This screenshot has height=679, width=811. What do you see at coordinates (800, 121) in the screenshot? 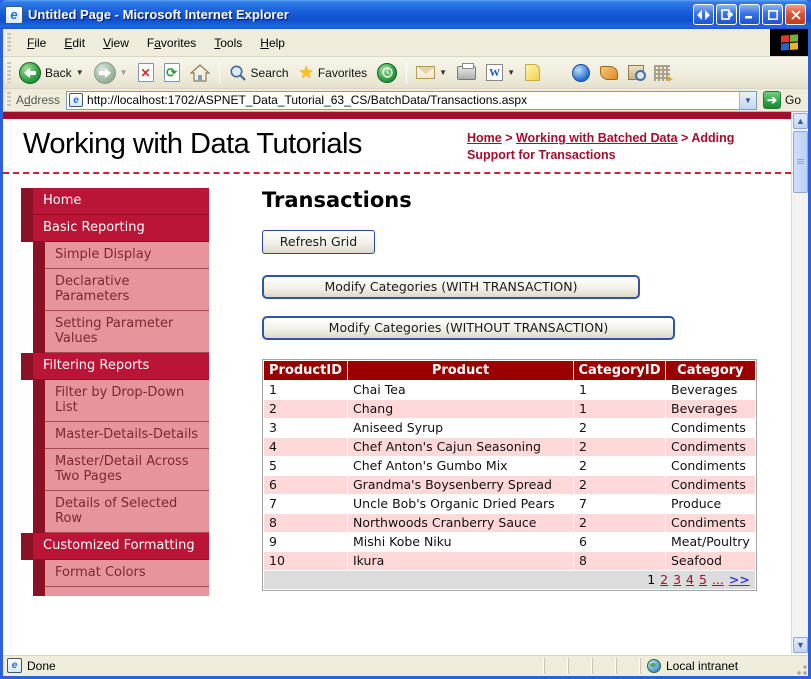
I see `scroll-up-icon: ▲` at bounding box center [800, 121].